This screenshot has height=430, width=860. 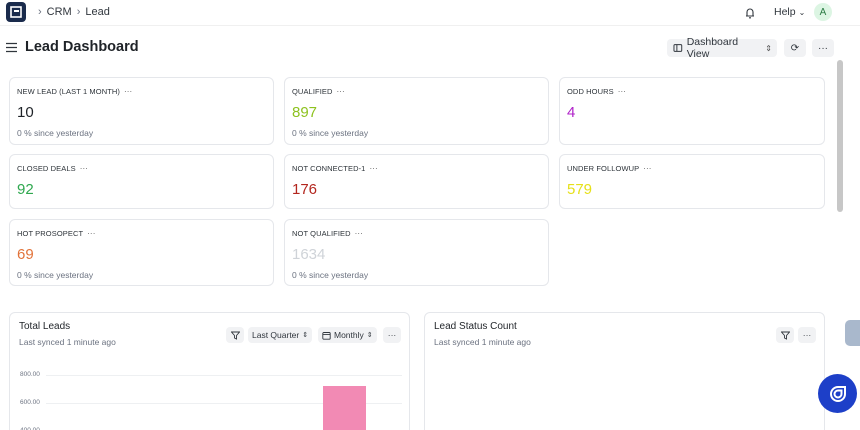 I want to click on metric-label: CLOSED DEALS ···, so click(x=52, y=168).